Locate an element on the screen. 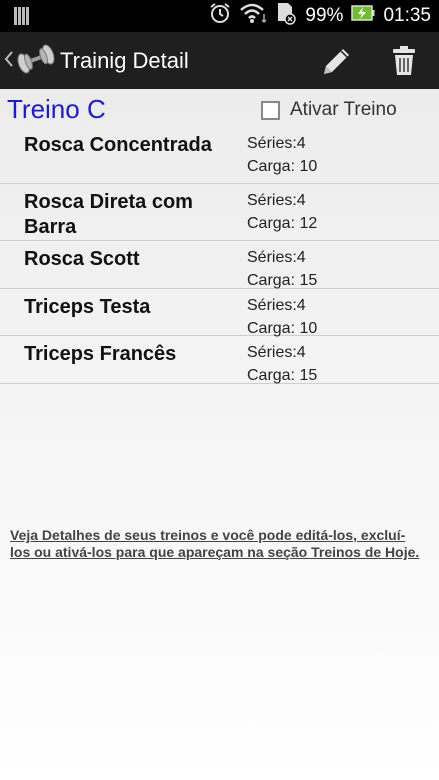 The width and height of the screenshot is (439, 780). exercise-item: Rosca Concentrada Séries:4 Carga: 10 is located at coordinates (219, 155).